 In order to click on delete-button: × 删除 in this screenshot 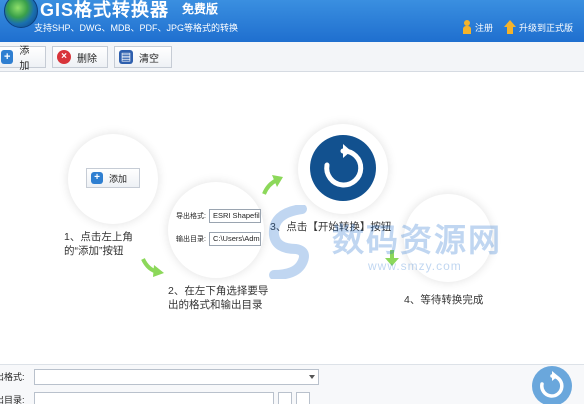, I will do `click(80, 57)`.